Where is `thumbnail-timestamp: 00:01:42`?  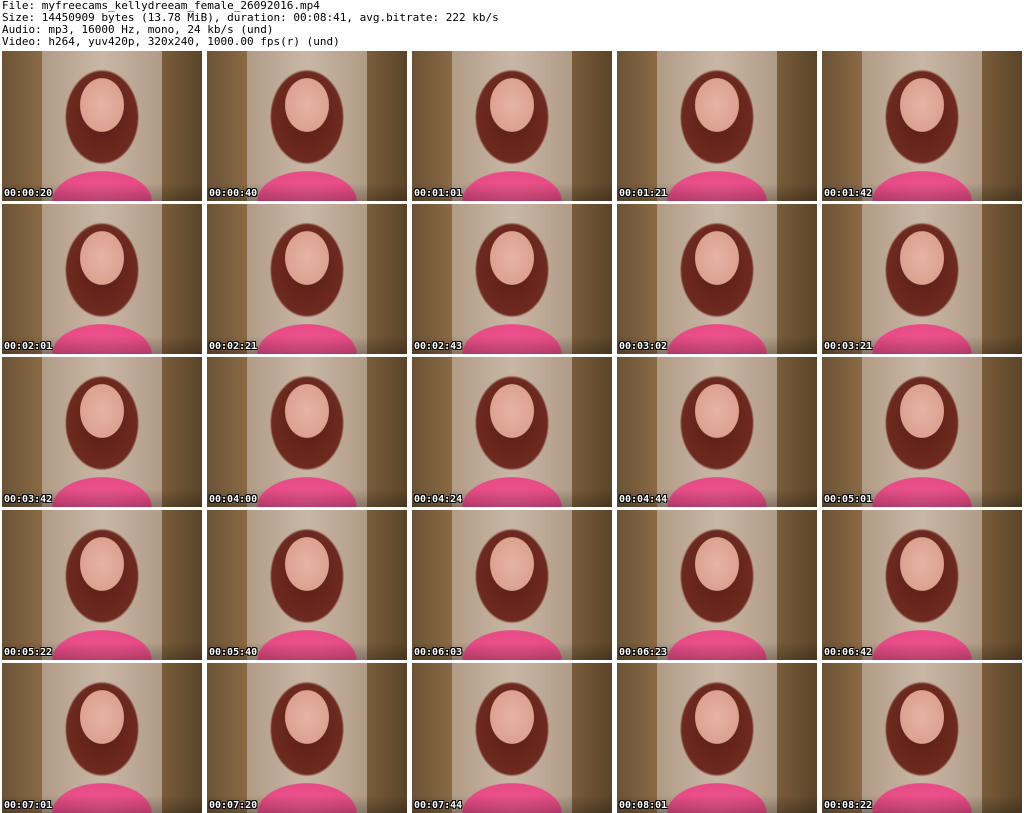 thumbnail-timestamp: 00:01:42 is located at coordinates (848, 193).